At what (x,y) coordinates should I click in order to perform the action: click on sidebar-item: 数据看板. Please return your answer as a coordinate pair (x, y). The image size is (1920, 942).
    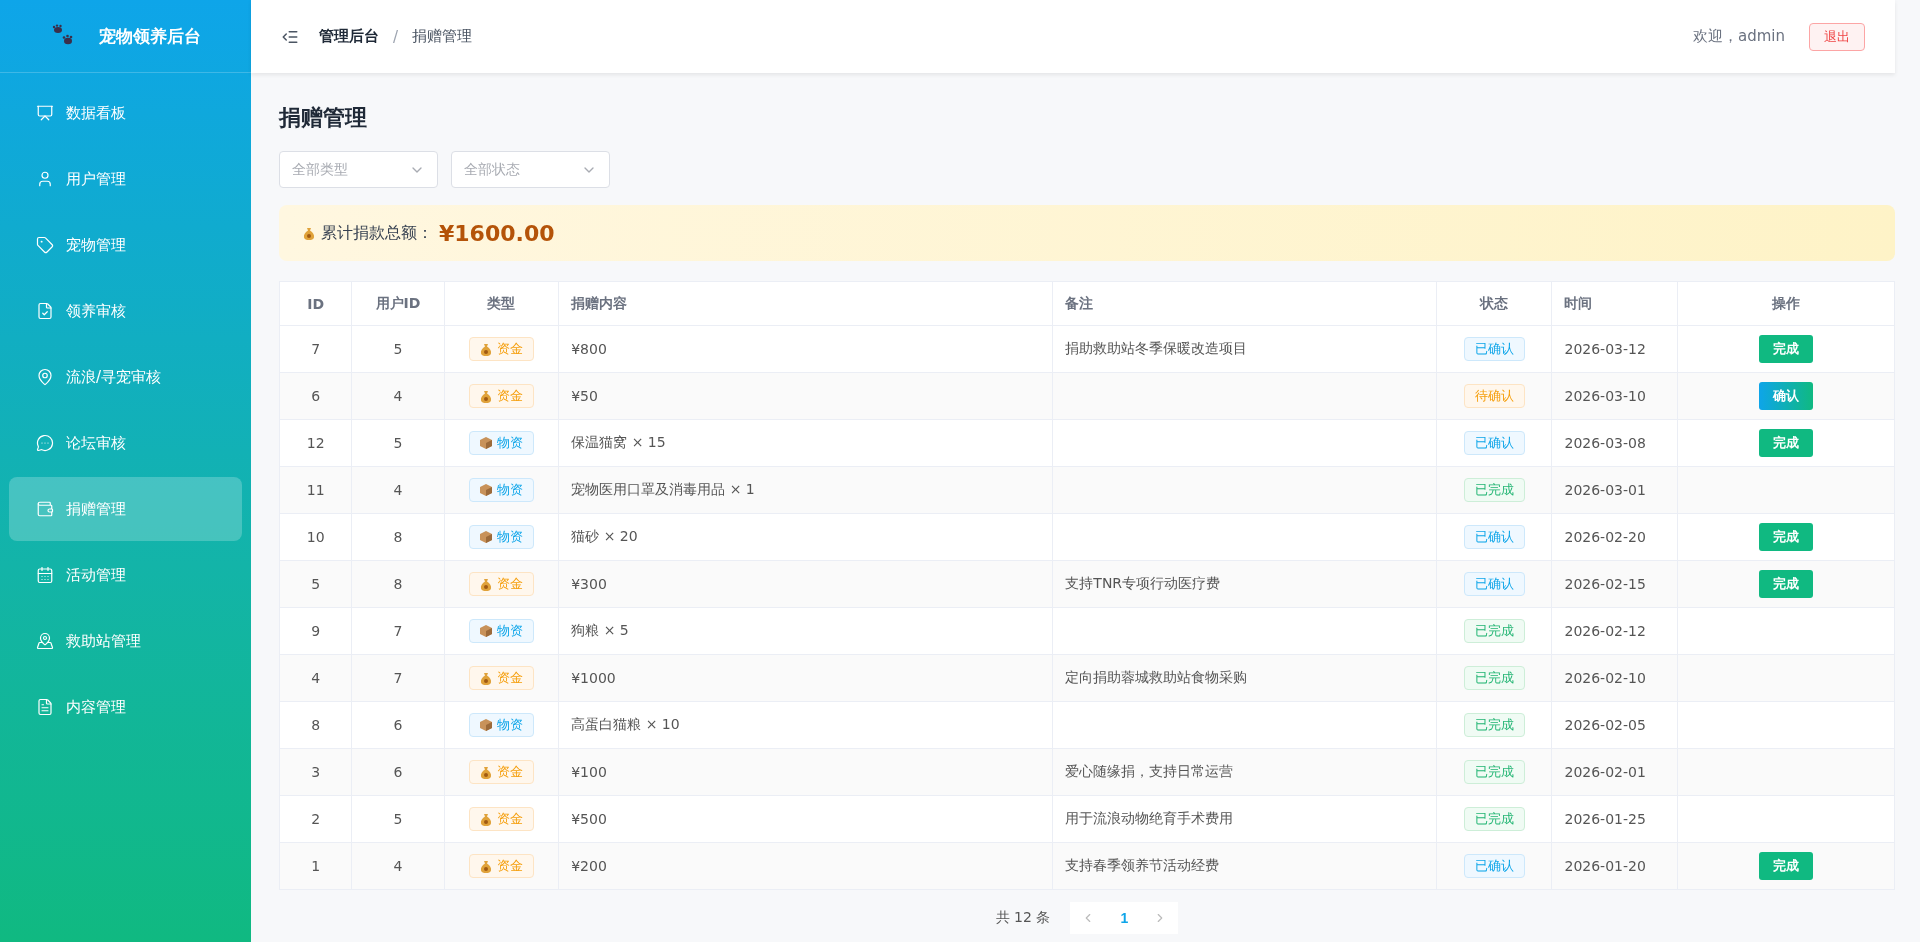
    Looking at the image, I should click on (125, 113).